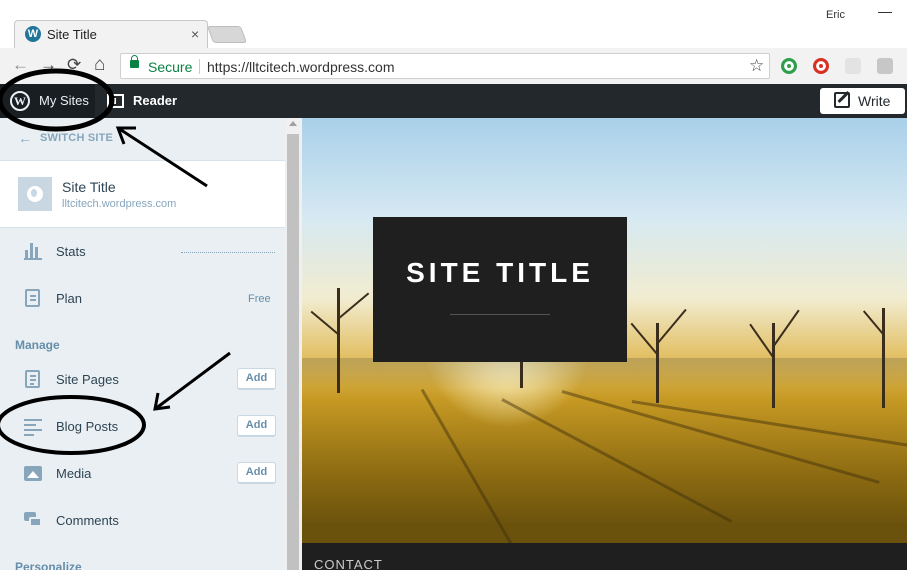 The height and width of the screenshot is (570, 907). What do you see at coordinates (604, 373) in the screenshot?
I see `tree-line` at bounding box center [604, 373].